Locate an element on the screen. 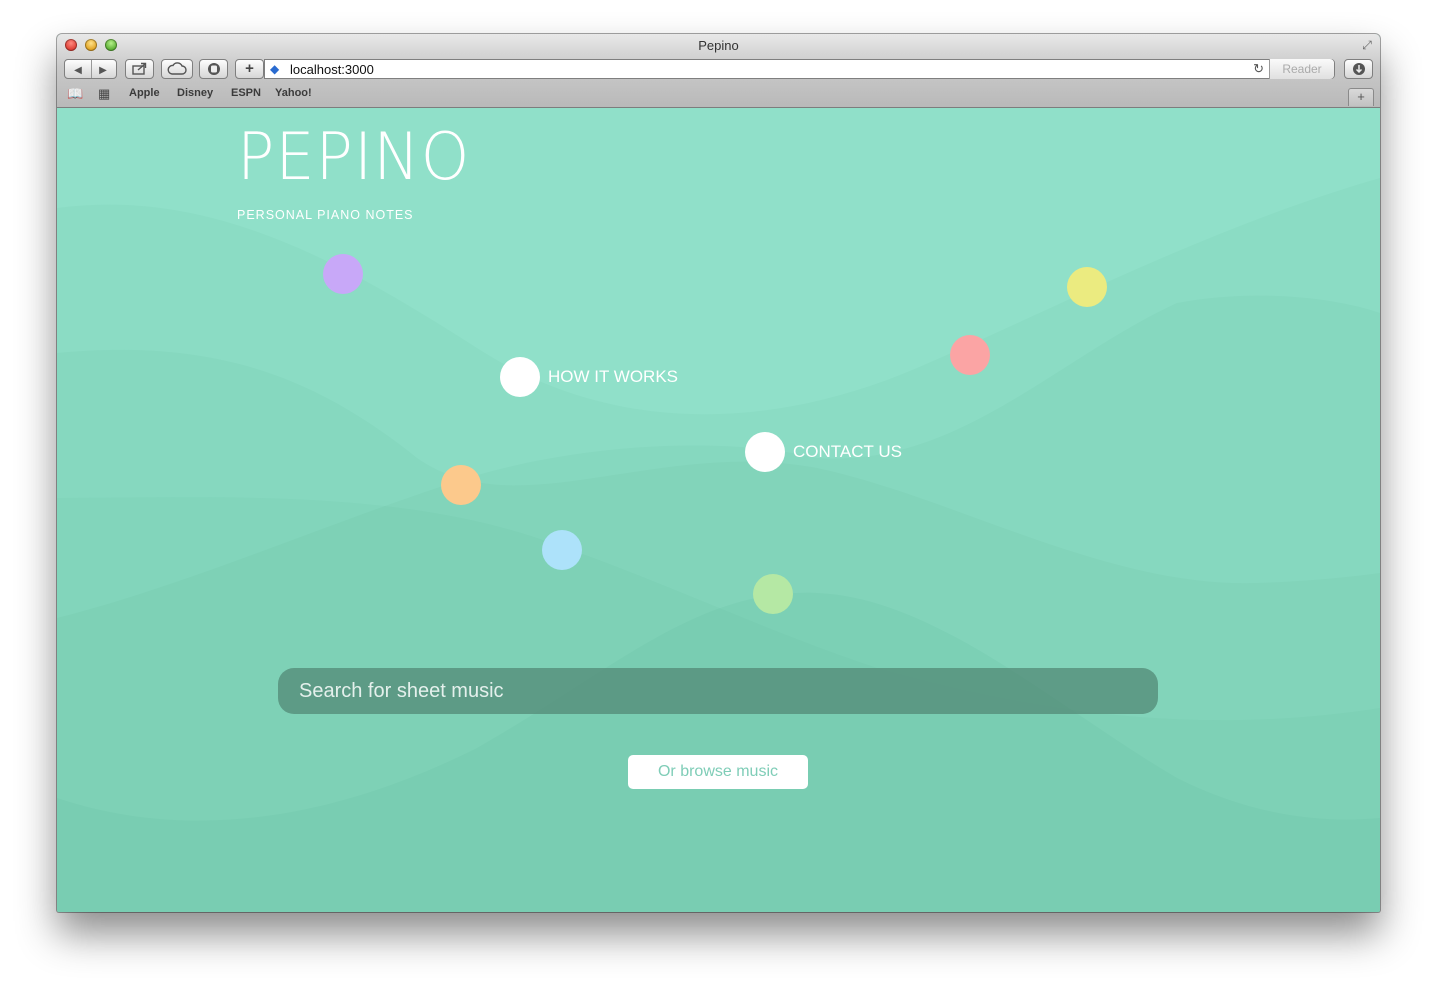 Image resolution: width=1437 pixels, height=992 pixels. share-button is located at coordinates (139, 69).